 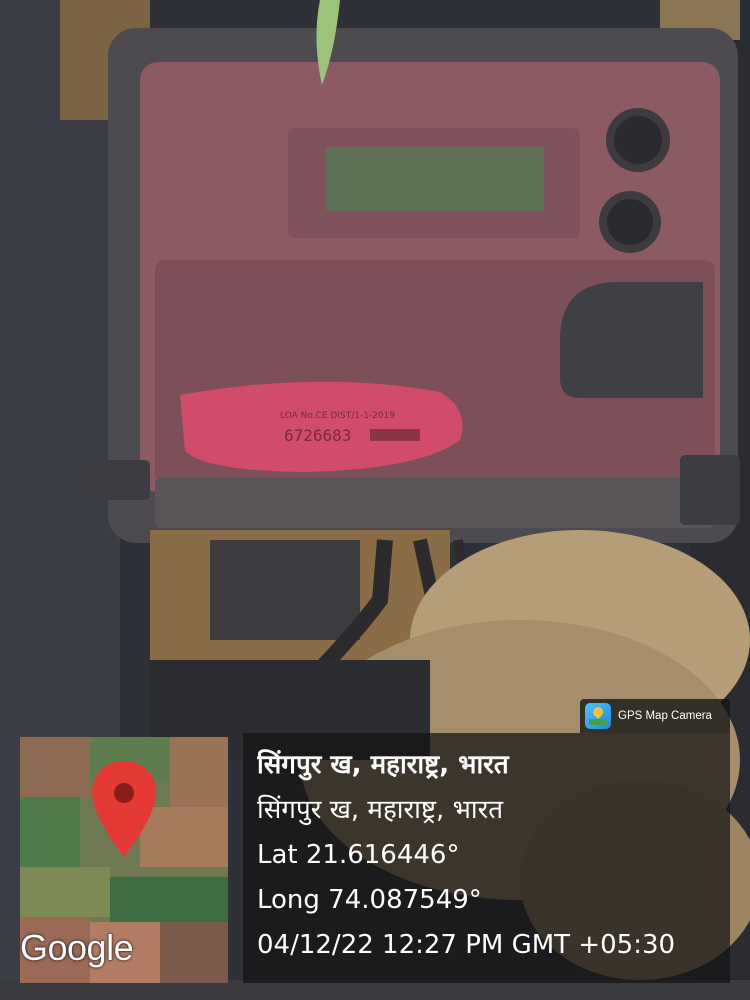 I want to click on google-attribution: Google, so click(x=77, y=947).